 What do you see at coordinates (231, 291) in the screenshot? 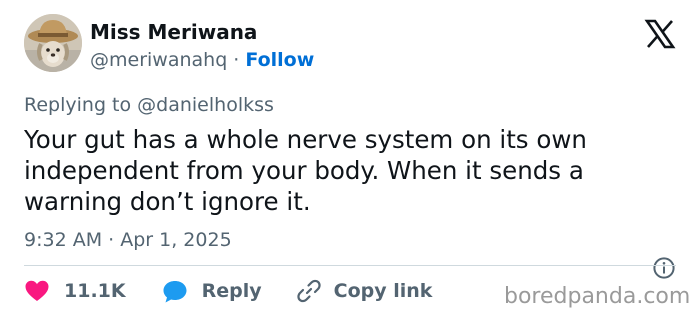
I see `reply-label: Reply` at bounding box center [231, 291].